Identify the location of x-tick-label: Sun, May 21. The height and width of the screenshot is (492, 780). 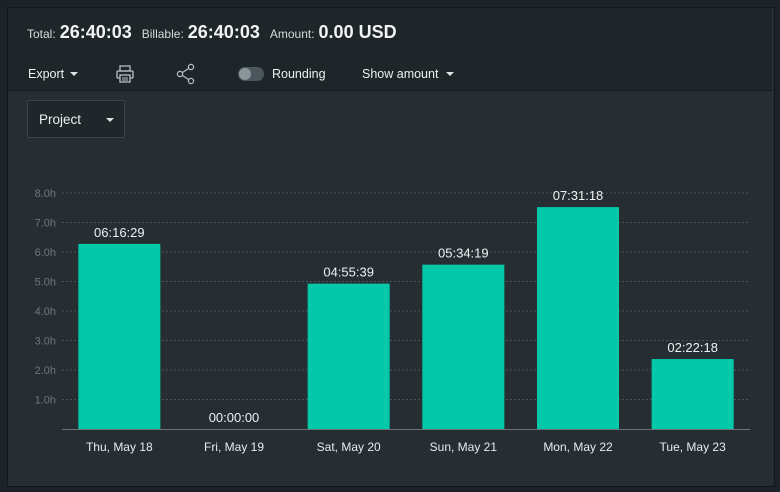
(464, 447).